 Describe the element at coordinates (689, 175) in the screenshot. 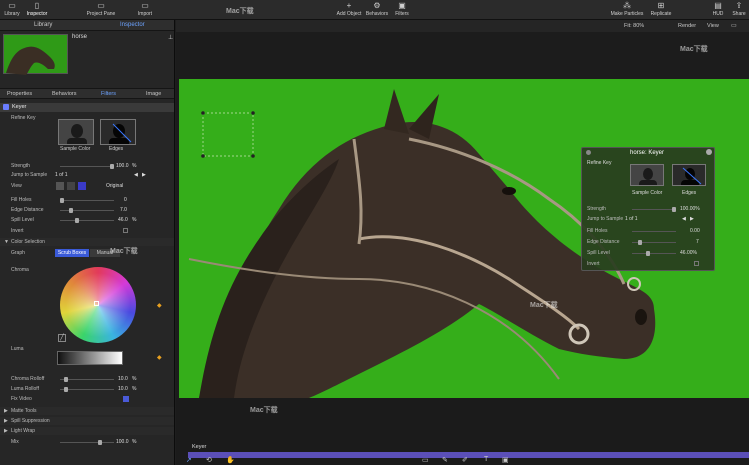

I see `hud-edges-box` at that location.